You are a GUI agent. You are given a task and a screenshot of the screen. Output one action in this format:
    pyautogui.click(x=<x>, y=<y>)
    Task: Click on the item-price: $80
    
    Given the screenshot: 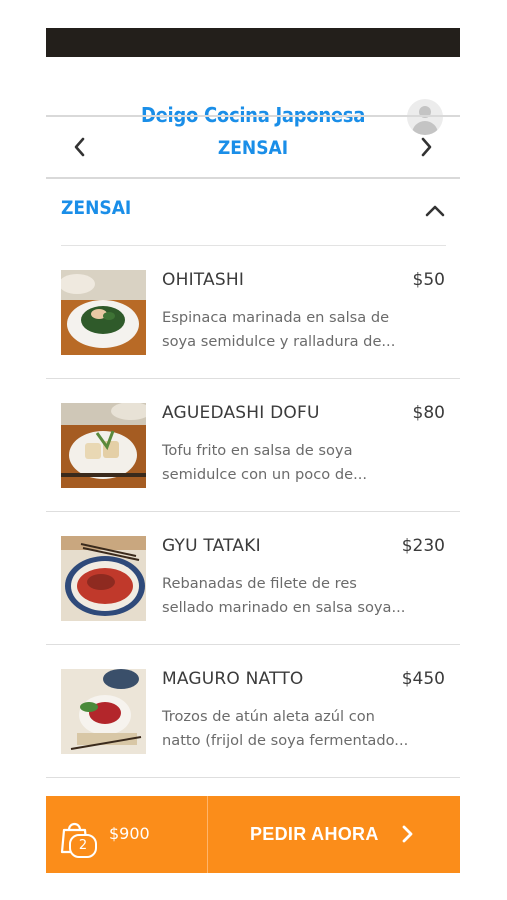 What is the action you would take?
    pyautogui.click(x=428, y=413)
    